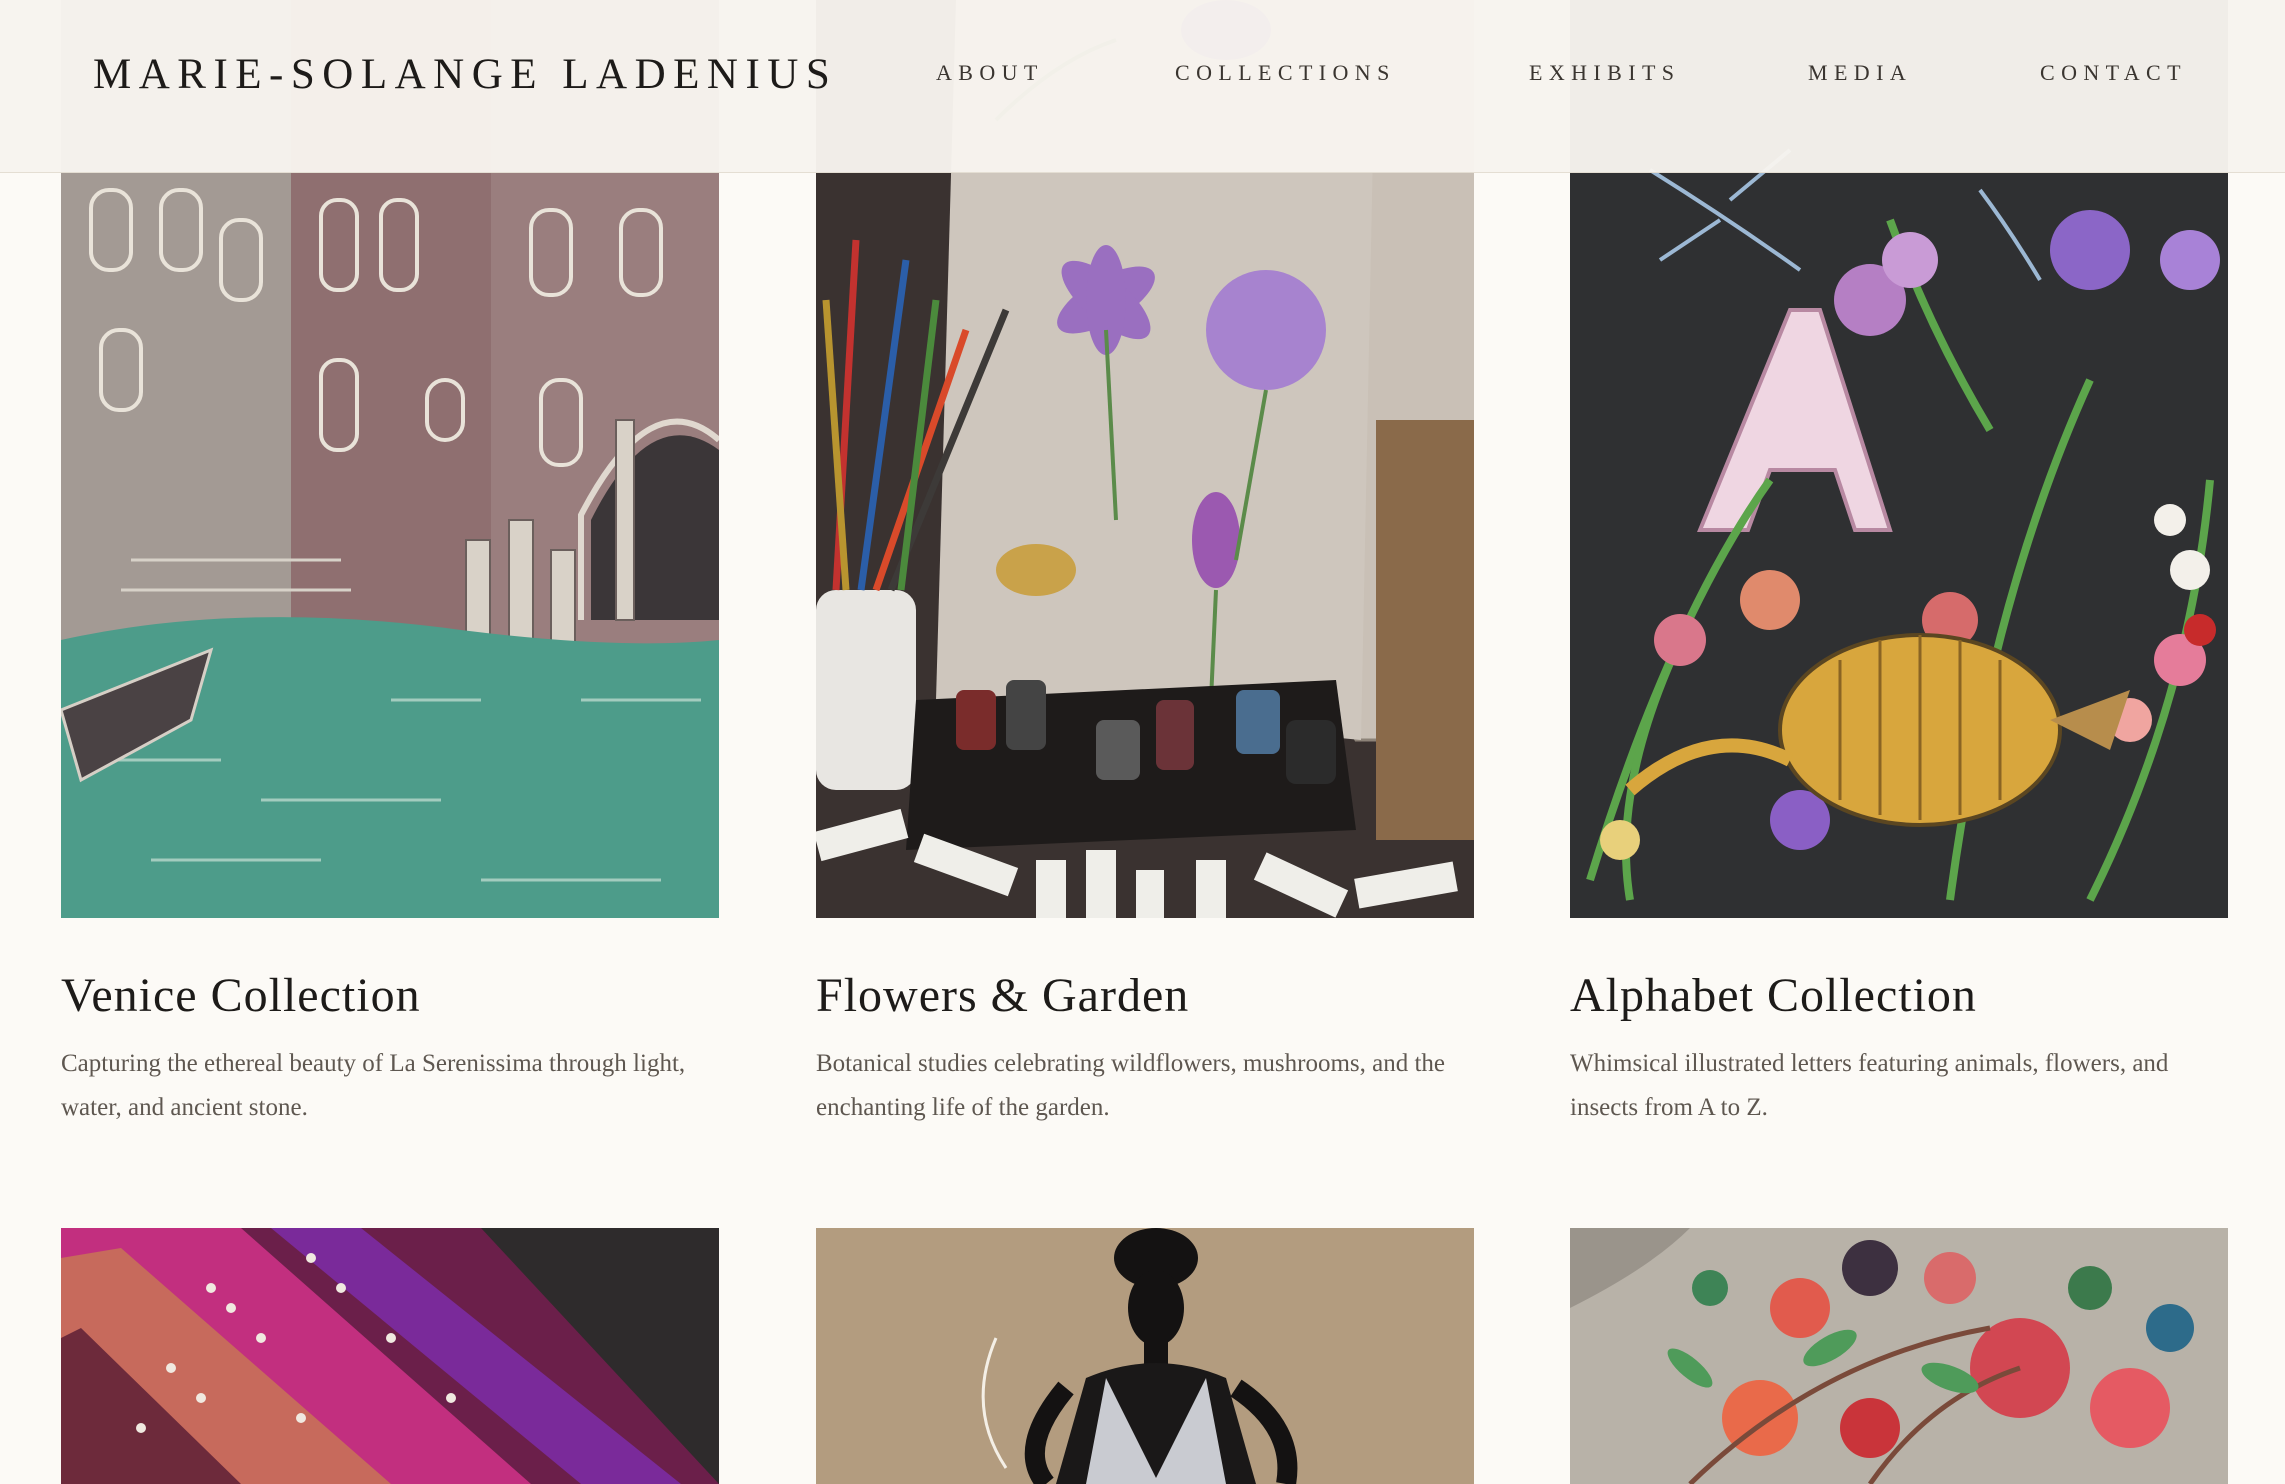  Describe the element at coordinates (1604, 73) in the screenshot. I see `nav-exhibits: EXHIBITS` at that location.